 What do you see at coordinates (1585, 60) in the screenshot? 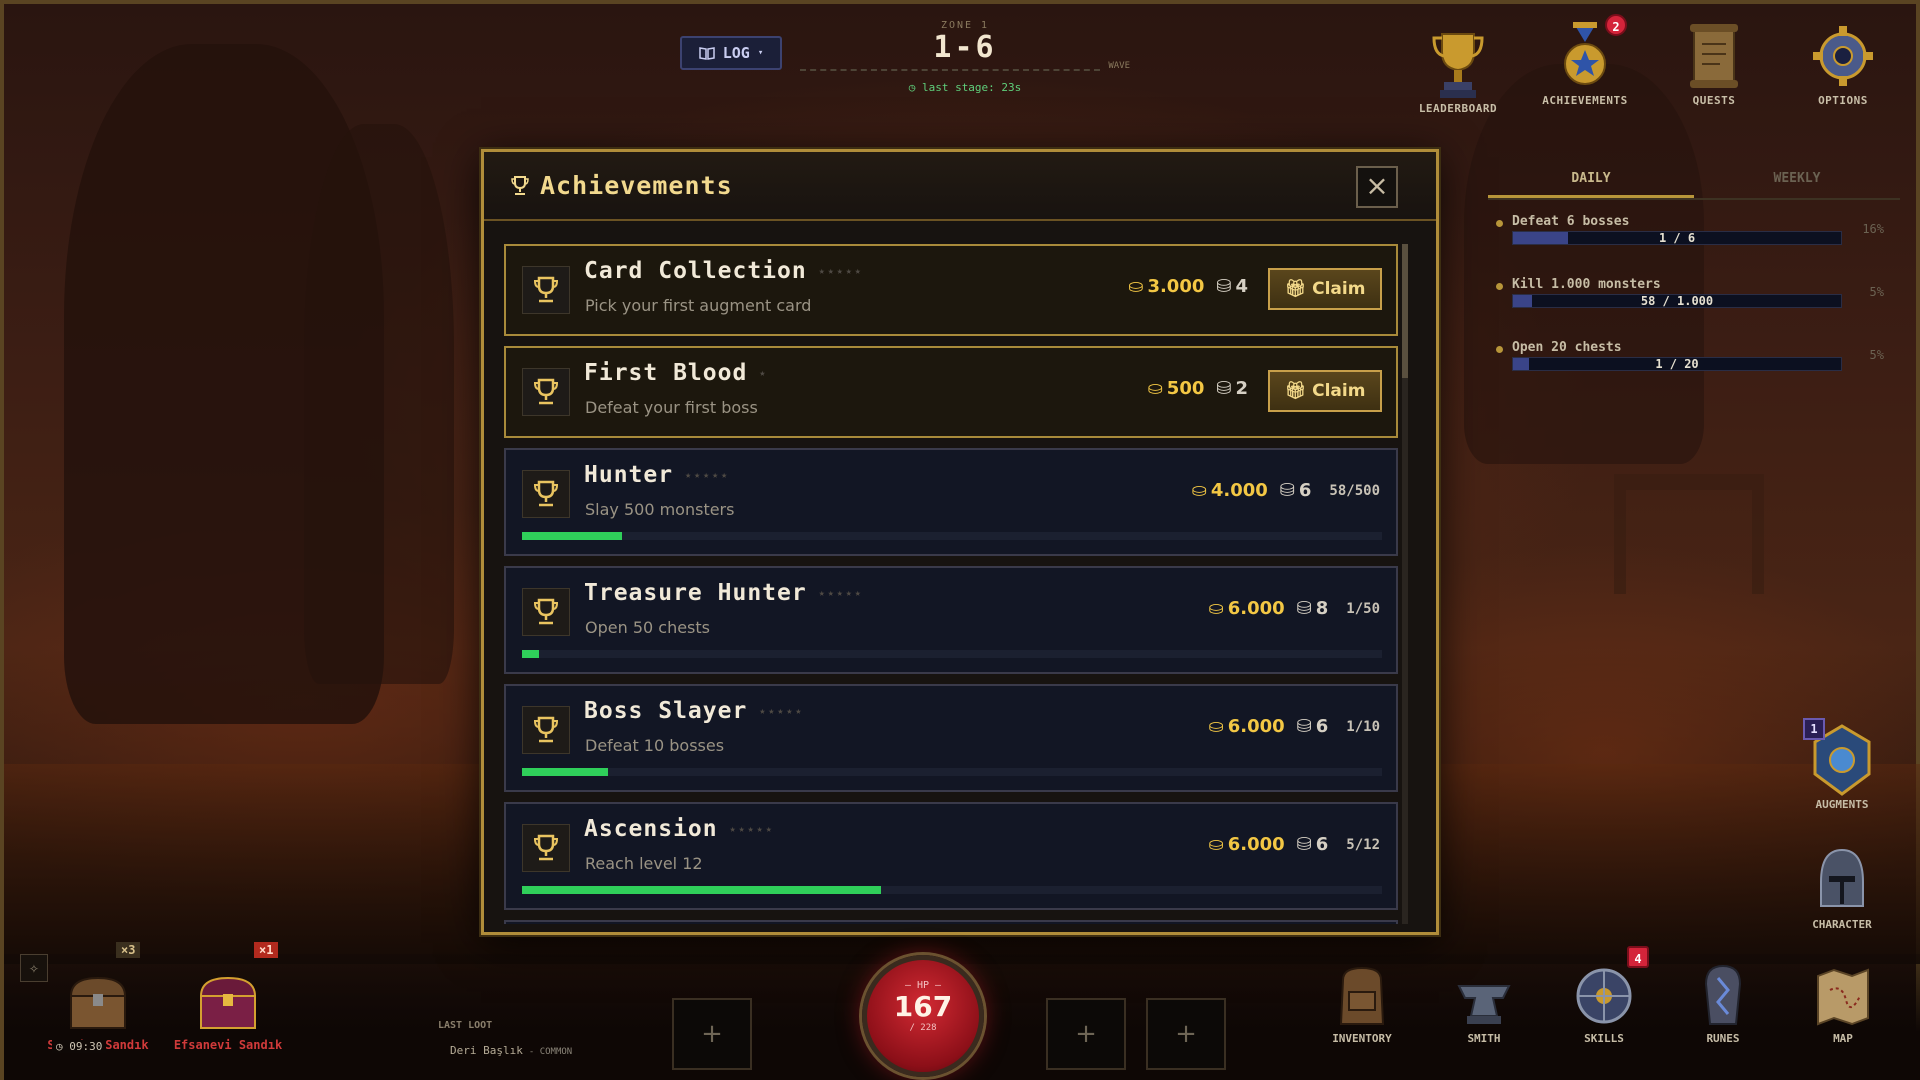
I see `achievements-button: 2 ACHIEVEMENTS` at bounding box center [1585, 60].